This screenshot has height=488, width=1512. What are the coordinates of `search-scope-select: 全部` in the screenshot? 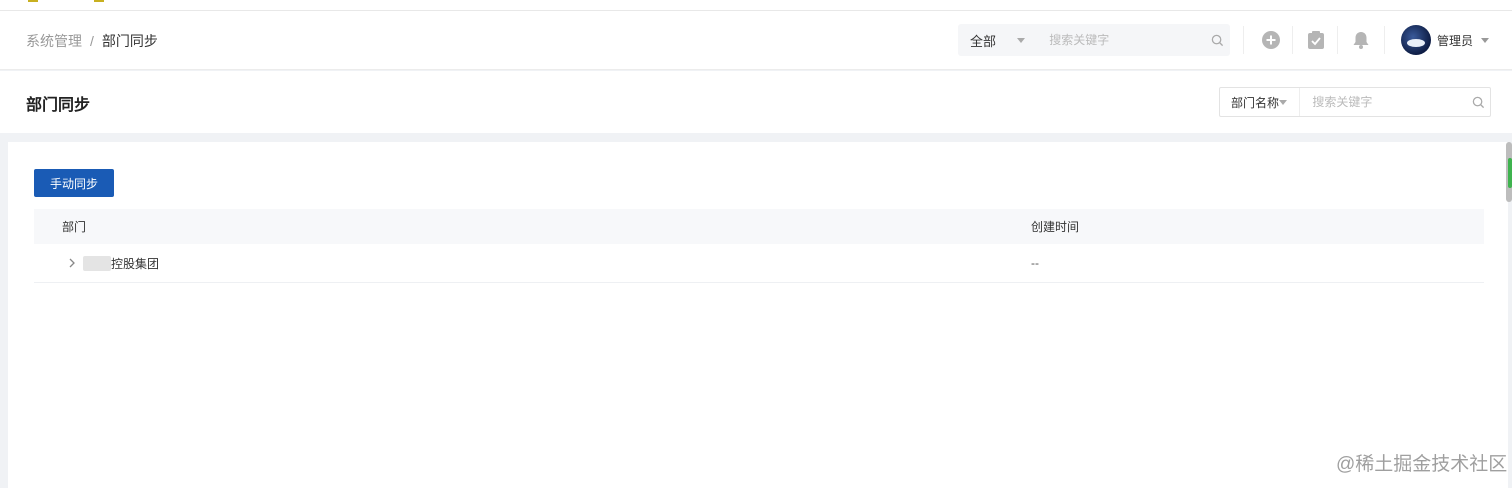 It's located at (997, 40).